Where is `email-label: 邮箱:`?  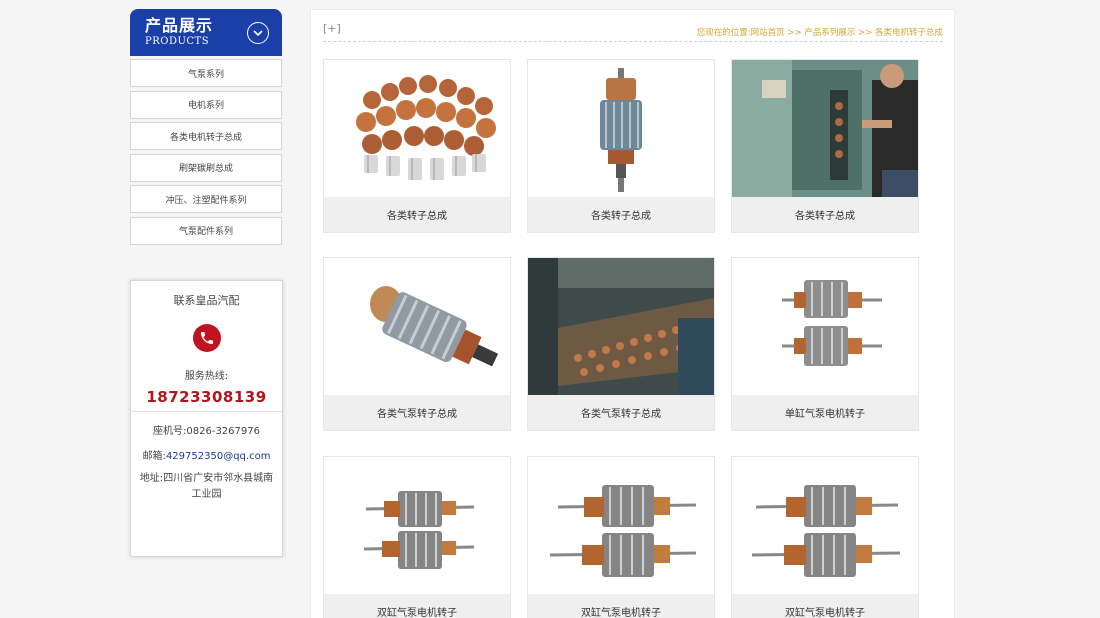
email-label: 邮箱: is located at coordinates (154, 456).